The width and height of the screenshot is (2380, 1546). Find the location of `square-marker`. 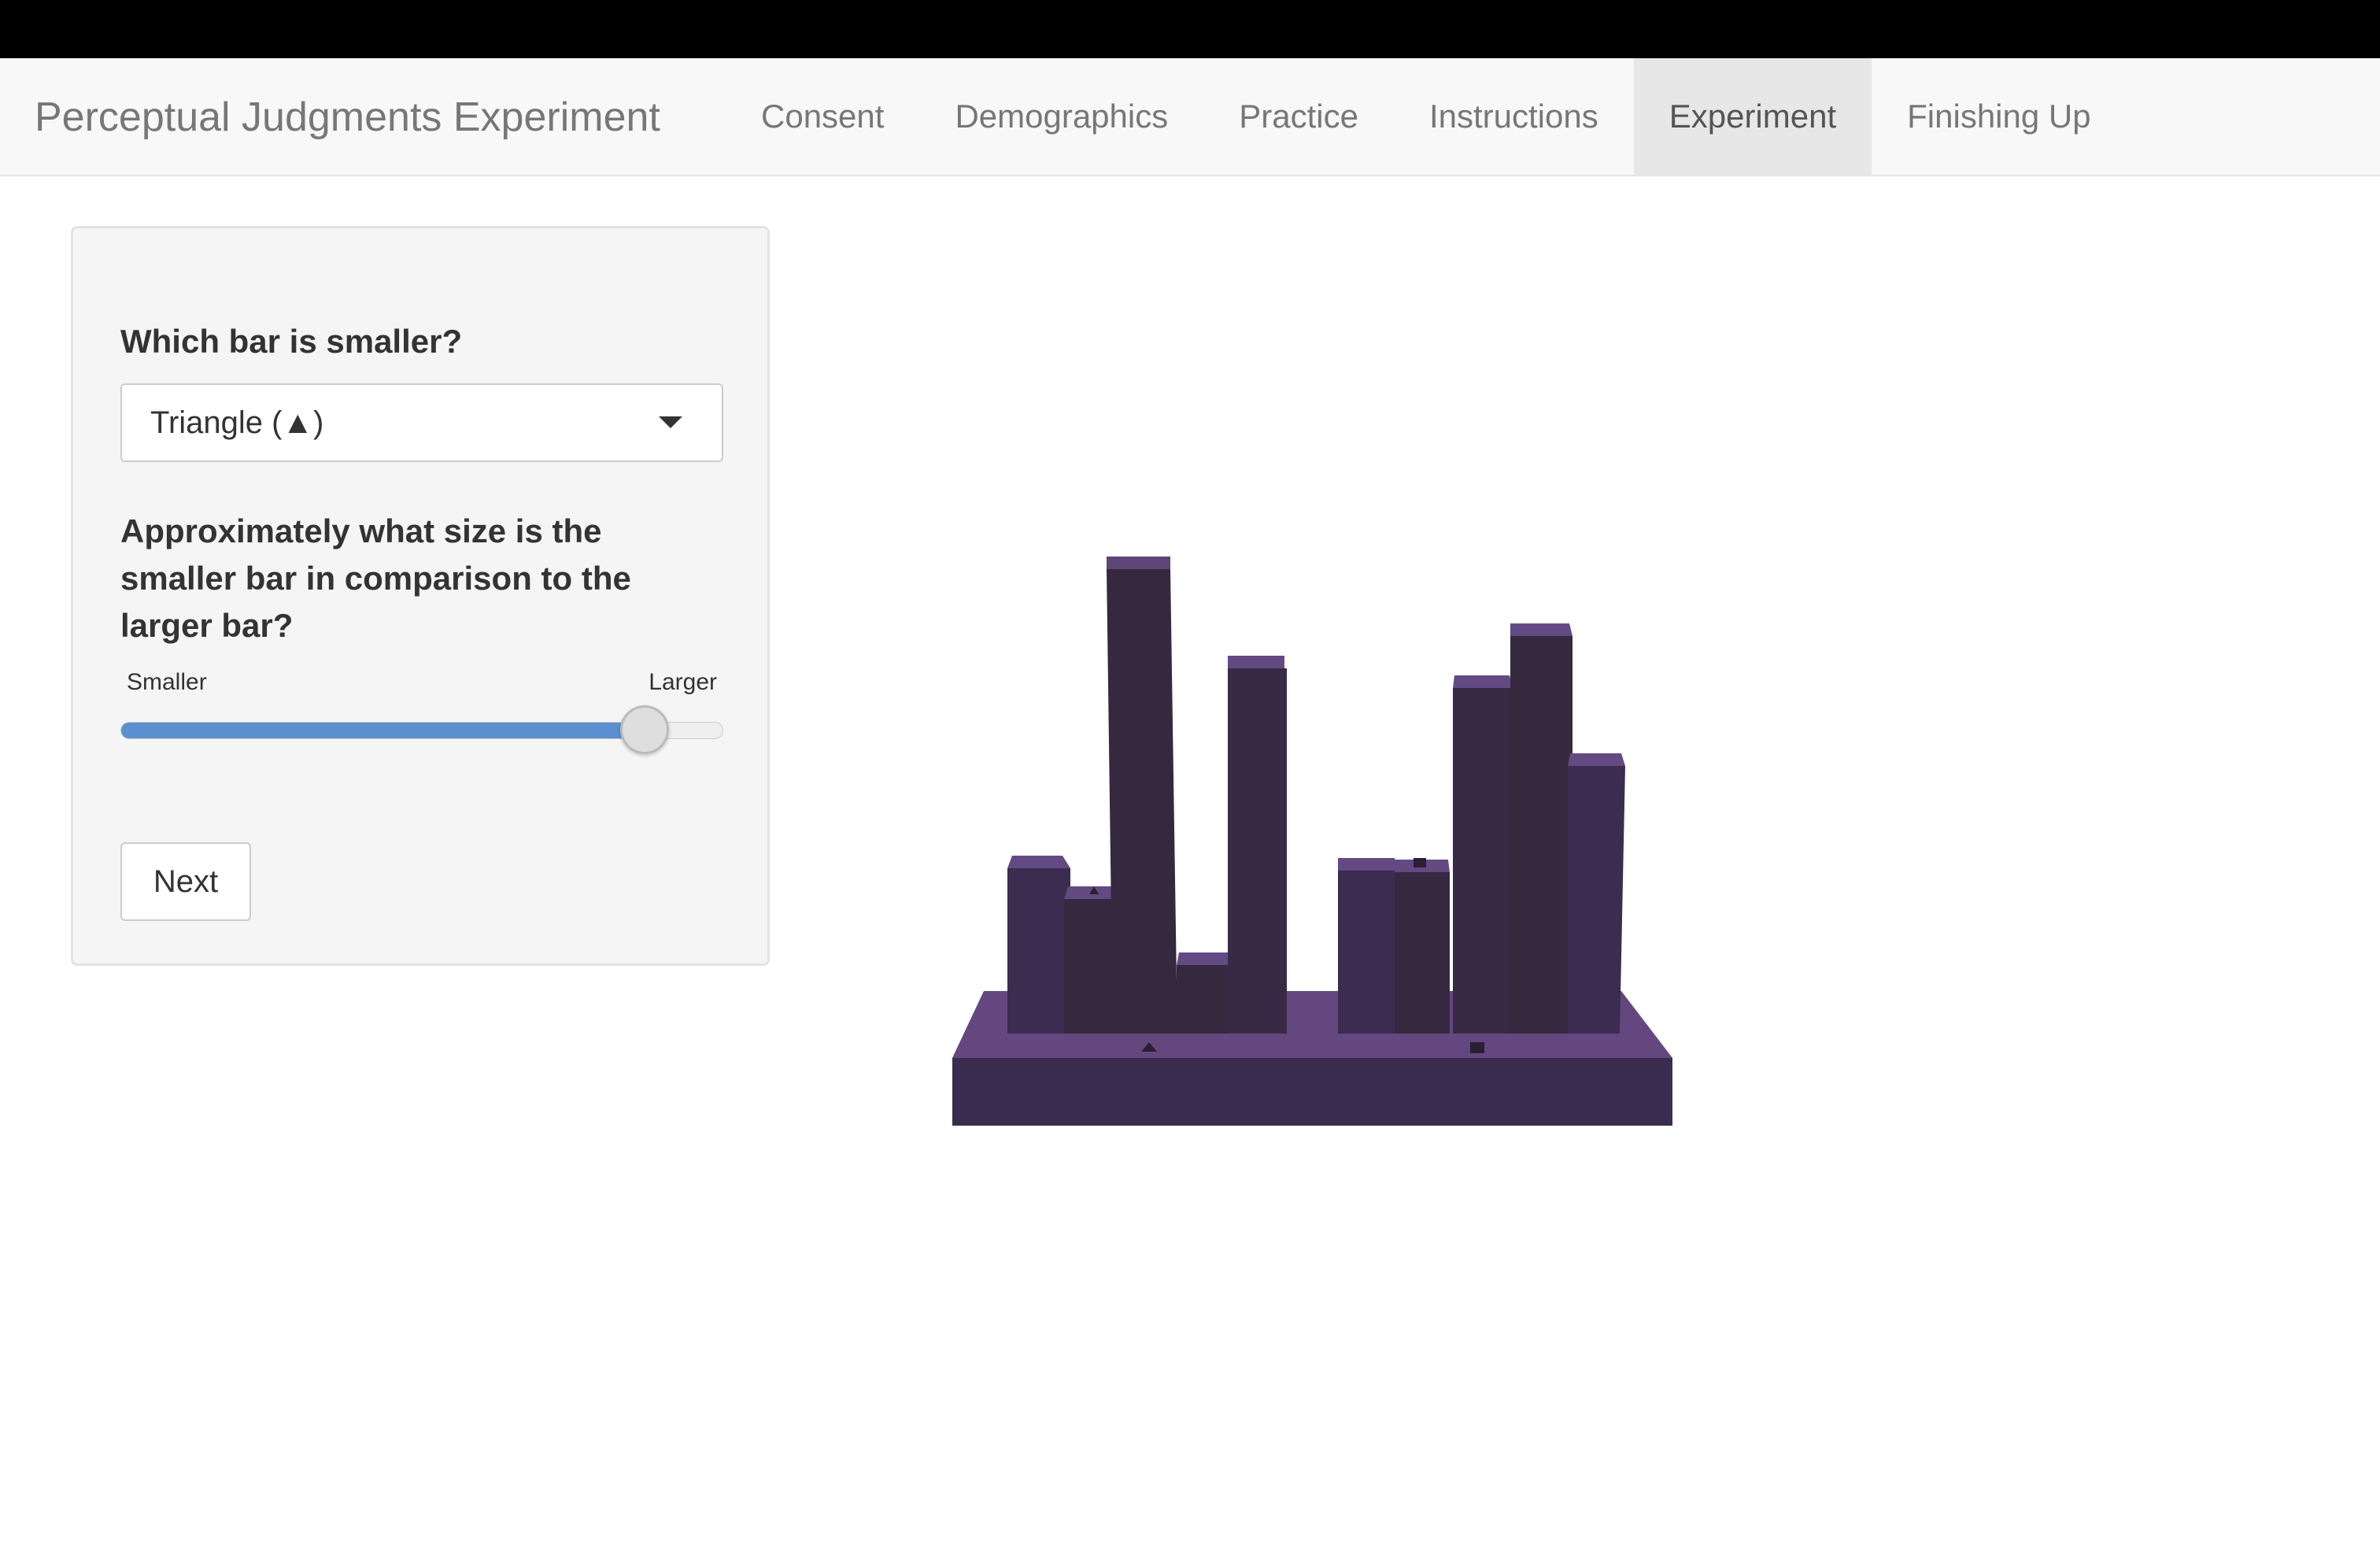

square-marker is located at coordinates (1420, 862).